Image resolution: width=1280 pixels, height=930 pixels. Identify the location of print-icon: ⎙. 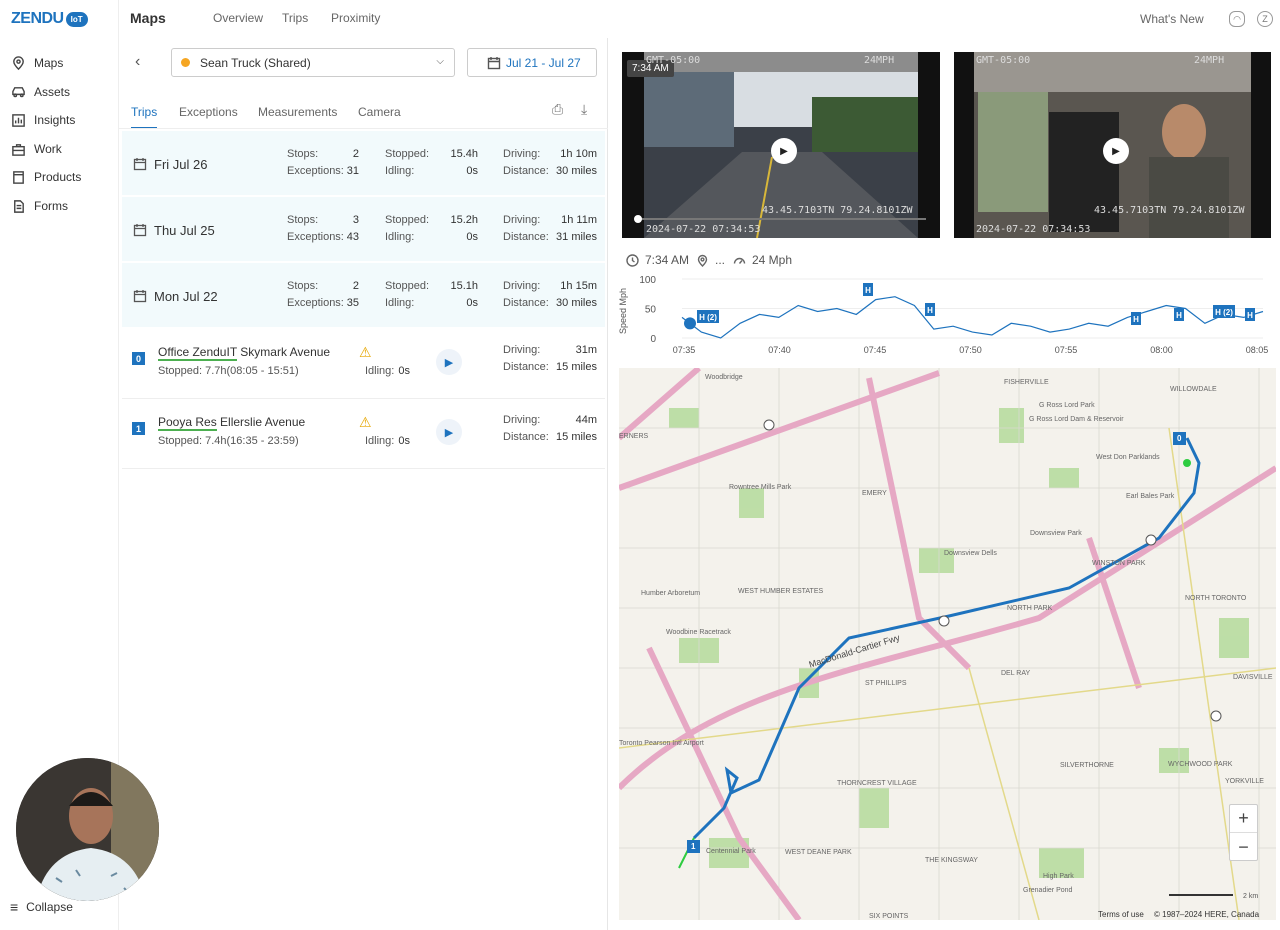
(557, 109).